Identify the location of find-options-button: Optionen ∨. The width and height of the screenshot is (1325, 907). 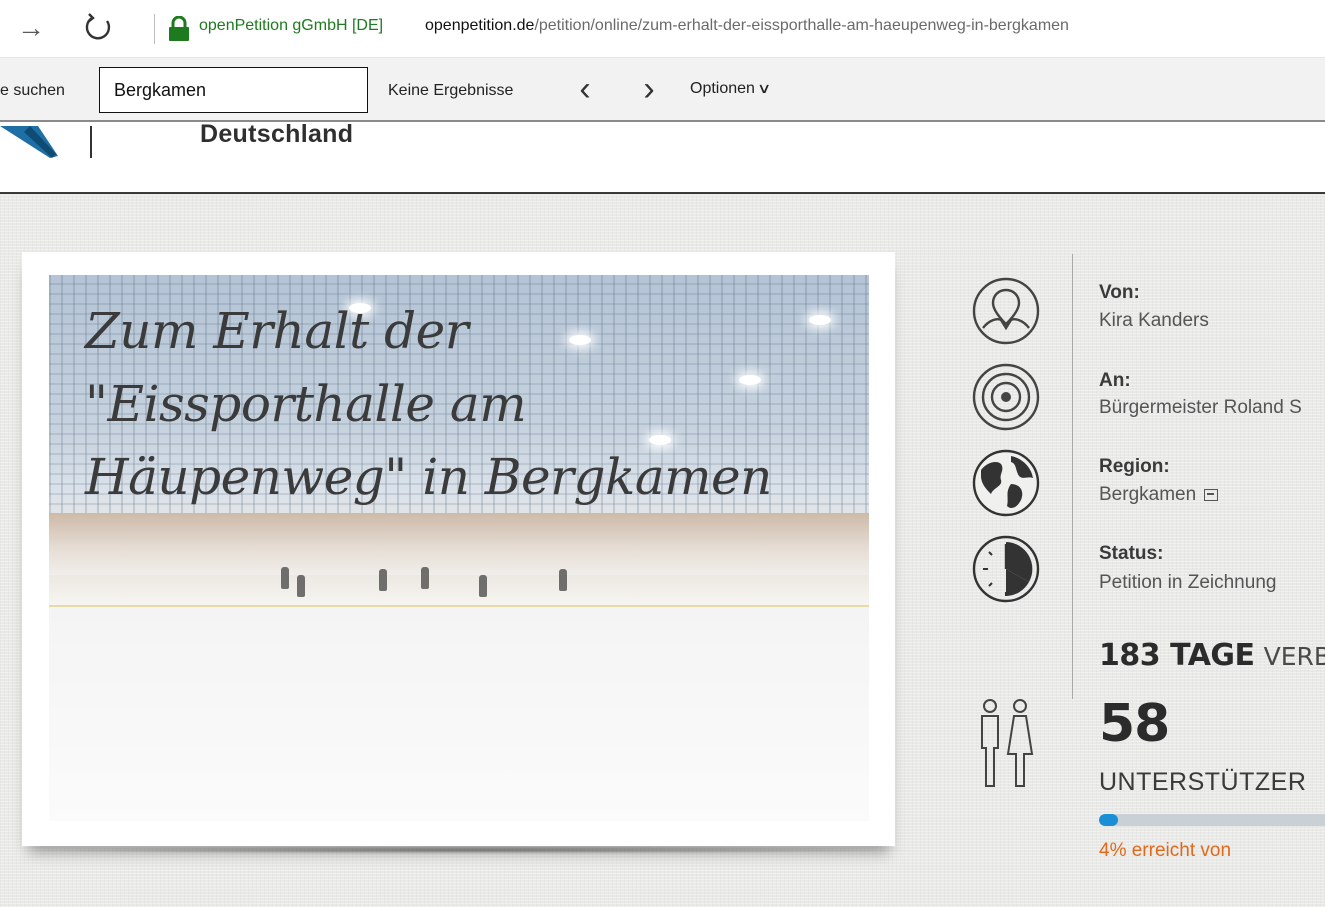
(731, 89).